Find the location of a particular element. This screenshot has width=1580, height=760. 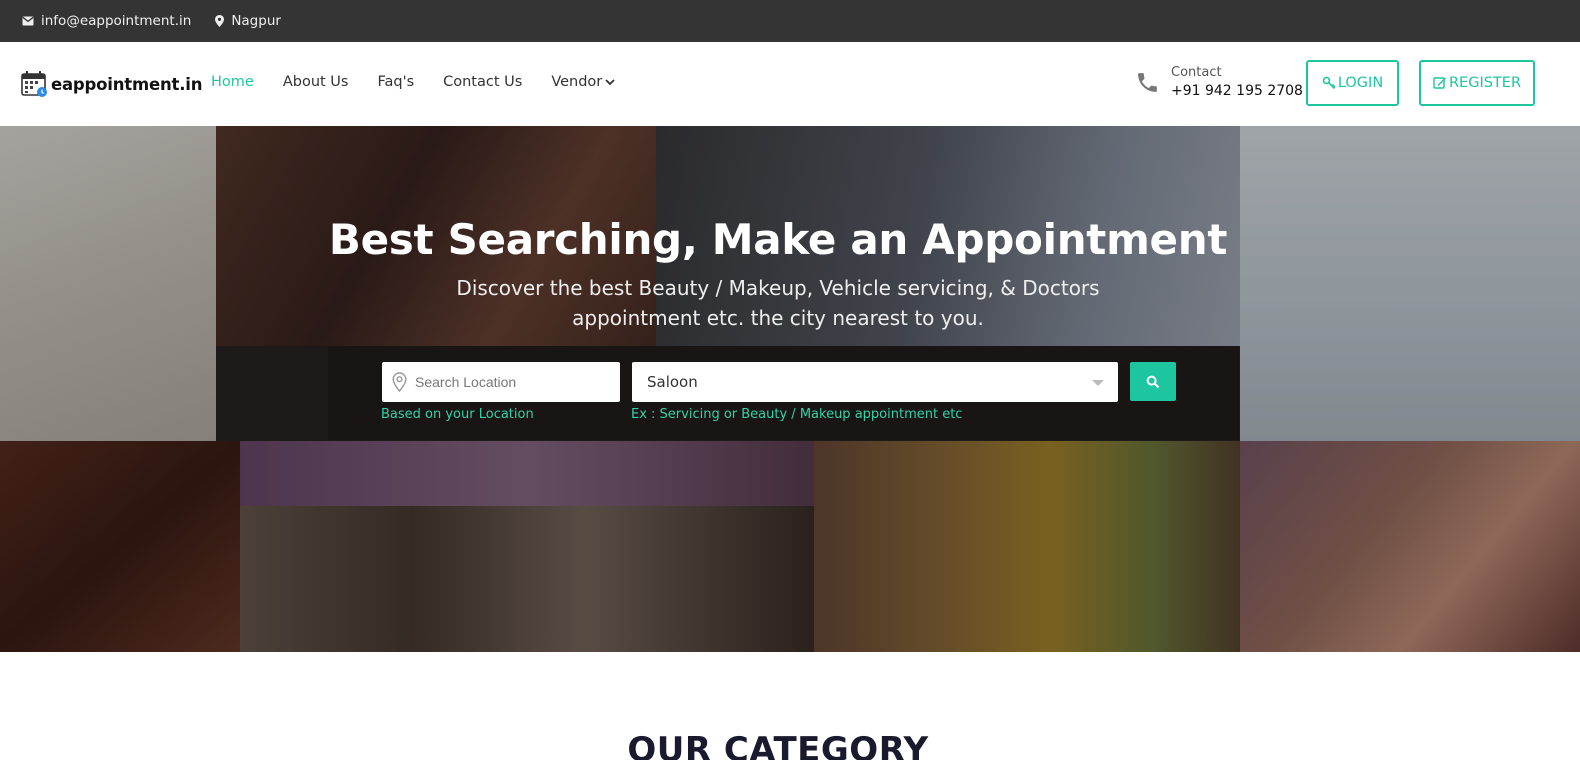

brand-logo: eappointment.in is located at coordinates (111, 84).